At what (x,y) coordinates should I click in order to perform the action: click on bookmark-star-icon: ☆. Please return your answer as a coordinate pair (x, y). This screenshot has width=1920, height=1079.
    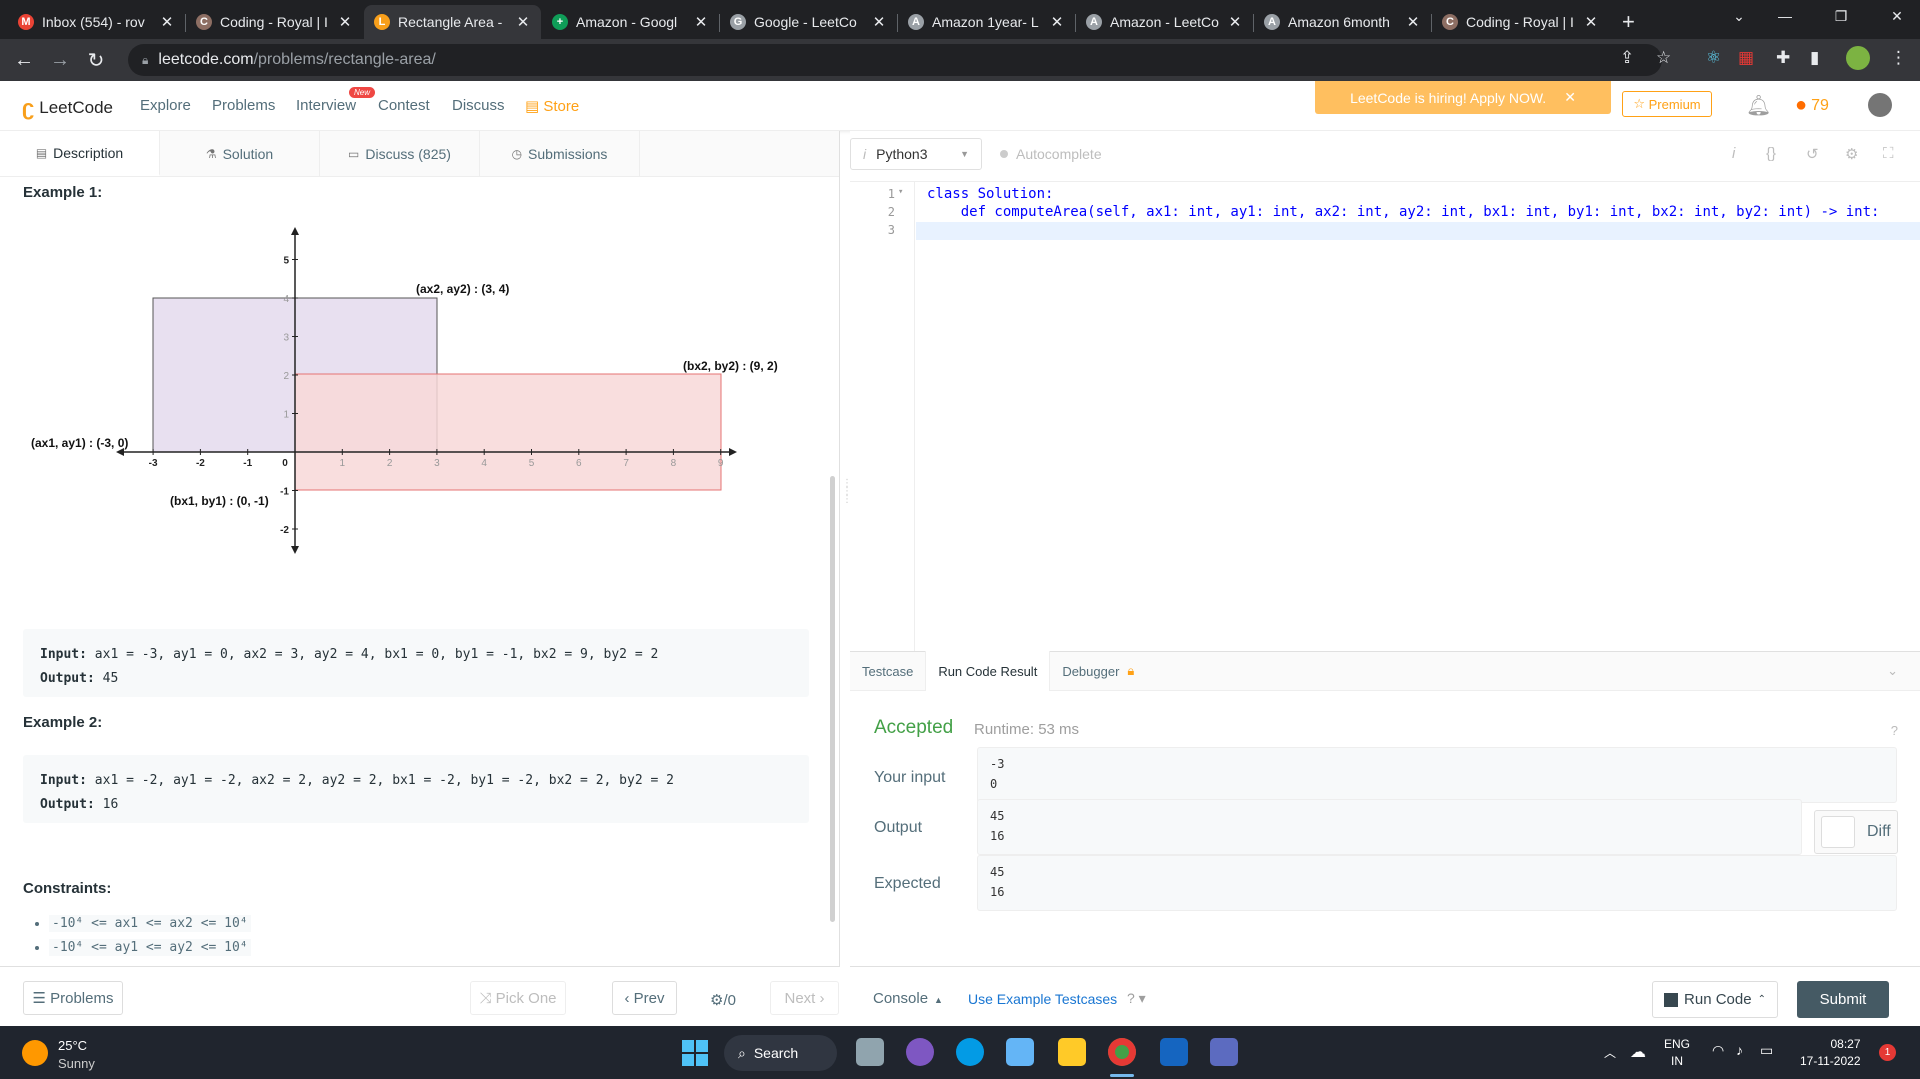
    Looking at the image, I should click on (1663, 58).